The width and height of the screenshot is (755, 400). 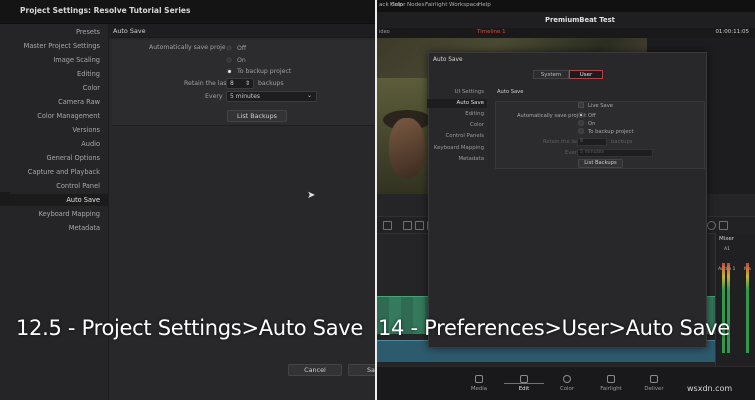 I want to click on sidebar-item-general-options: General Options, so click(x=73, y=158).